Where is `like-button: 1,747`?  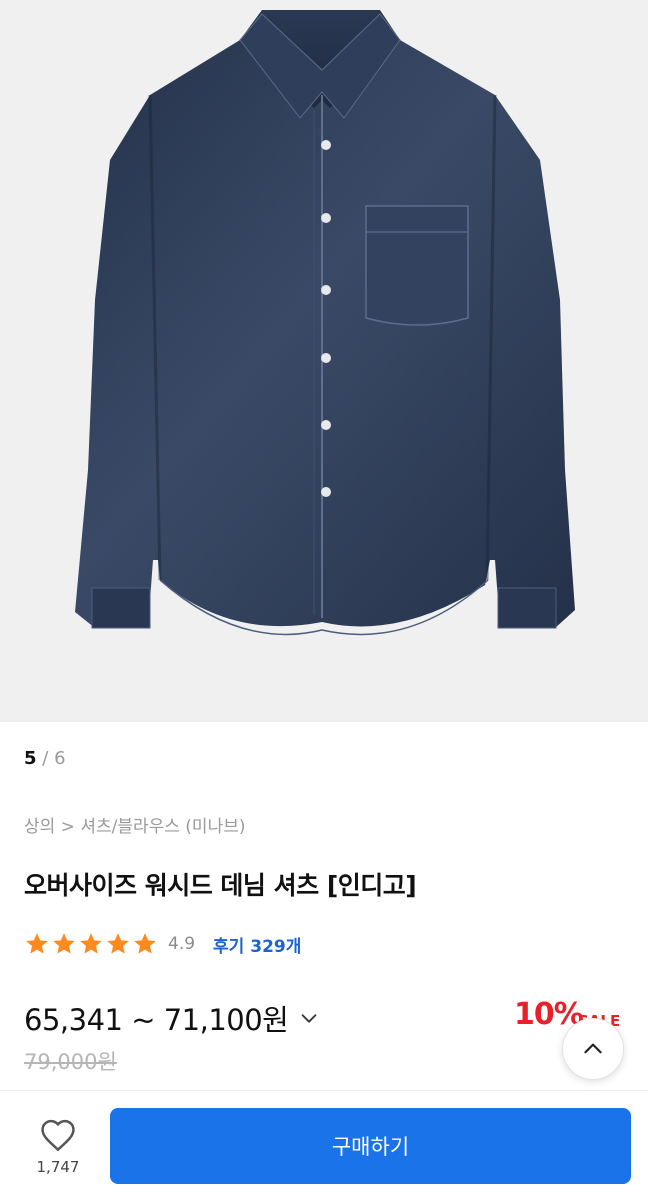
like-button: 1,747 is located at coordinates (58, 1147).